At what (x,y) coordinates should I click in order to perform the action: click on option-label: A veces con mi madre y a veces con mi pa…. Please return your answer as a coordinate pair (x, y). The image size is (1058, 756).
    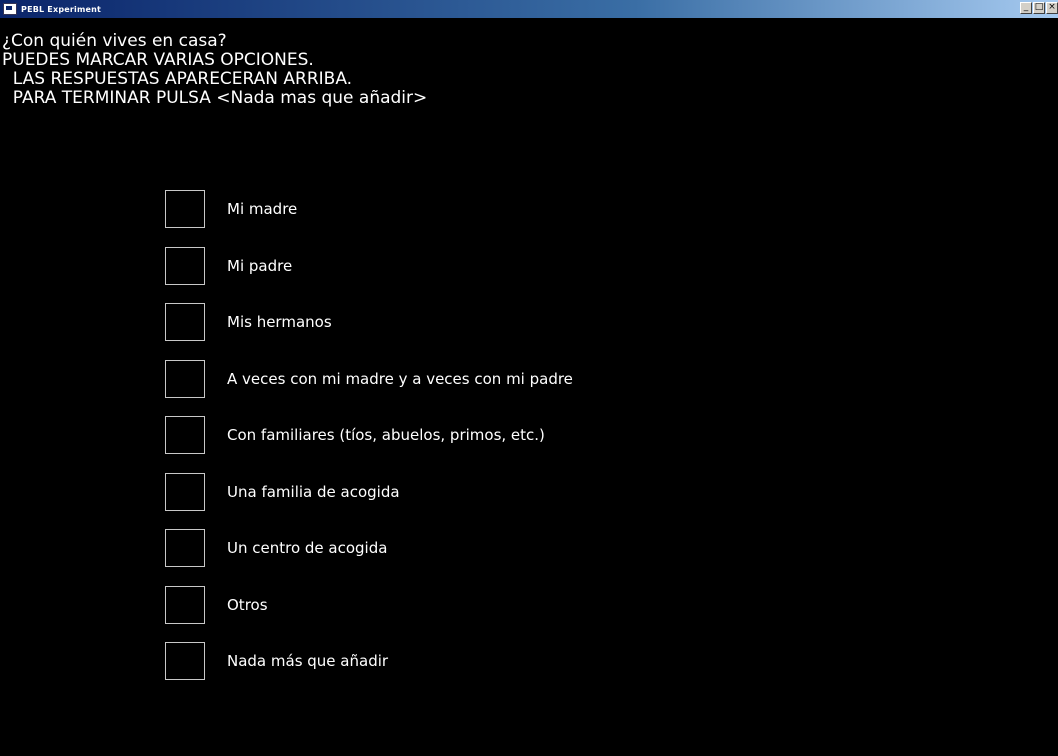
    Looking at the image, I should click on (400, 378).